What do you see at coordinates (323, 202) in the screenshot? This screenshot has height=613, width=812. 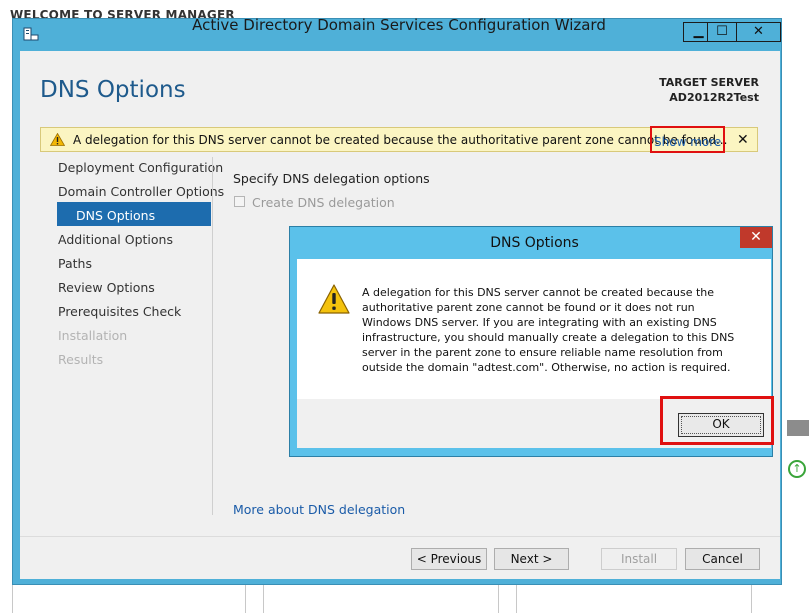 I see `create-delegation-label: Create DNS delegation` at bounding box center [323, 202].